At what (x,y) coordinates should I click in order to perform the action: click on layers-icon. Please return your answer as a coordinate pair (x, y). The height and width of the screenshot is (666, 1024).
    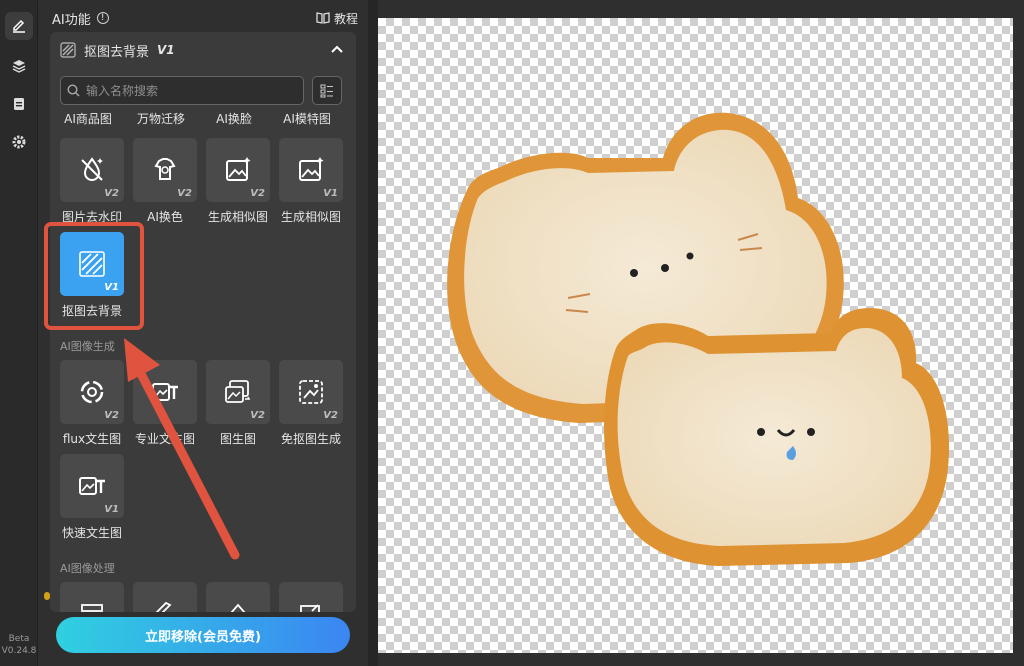
    Looking at the image, I should click on (19, 66).